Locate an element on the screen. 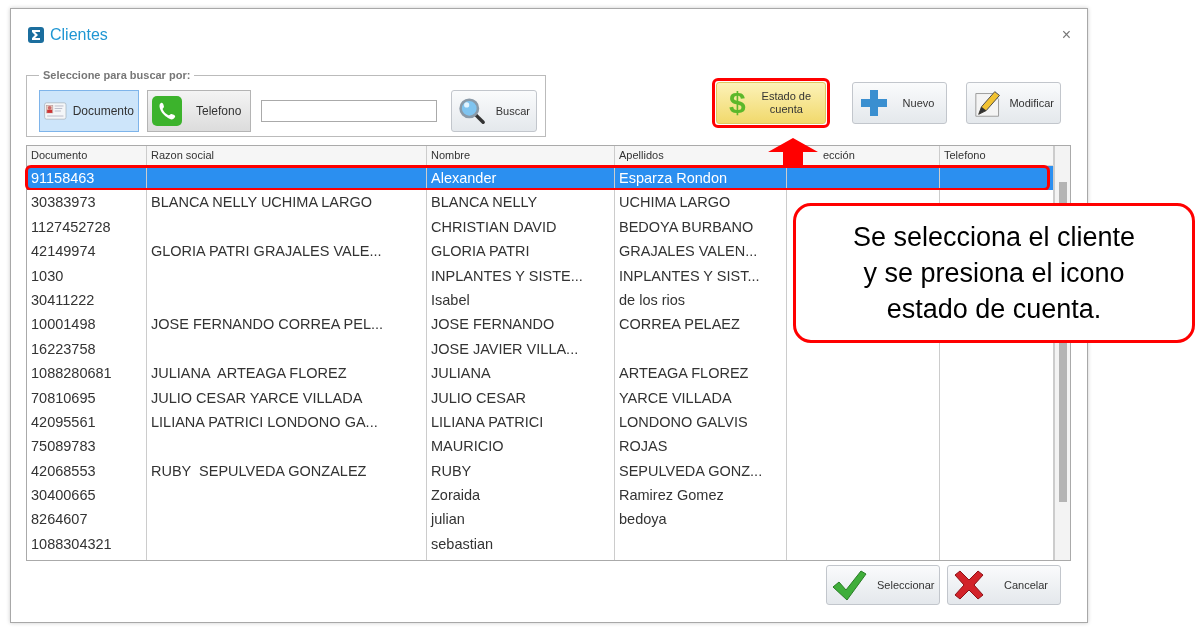 The height and width of the screenshot is (630, 1201). table-cell: Esparza Rondon is located at coordinates (673, 178).